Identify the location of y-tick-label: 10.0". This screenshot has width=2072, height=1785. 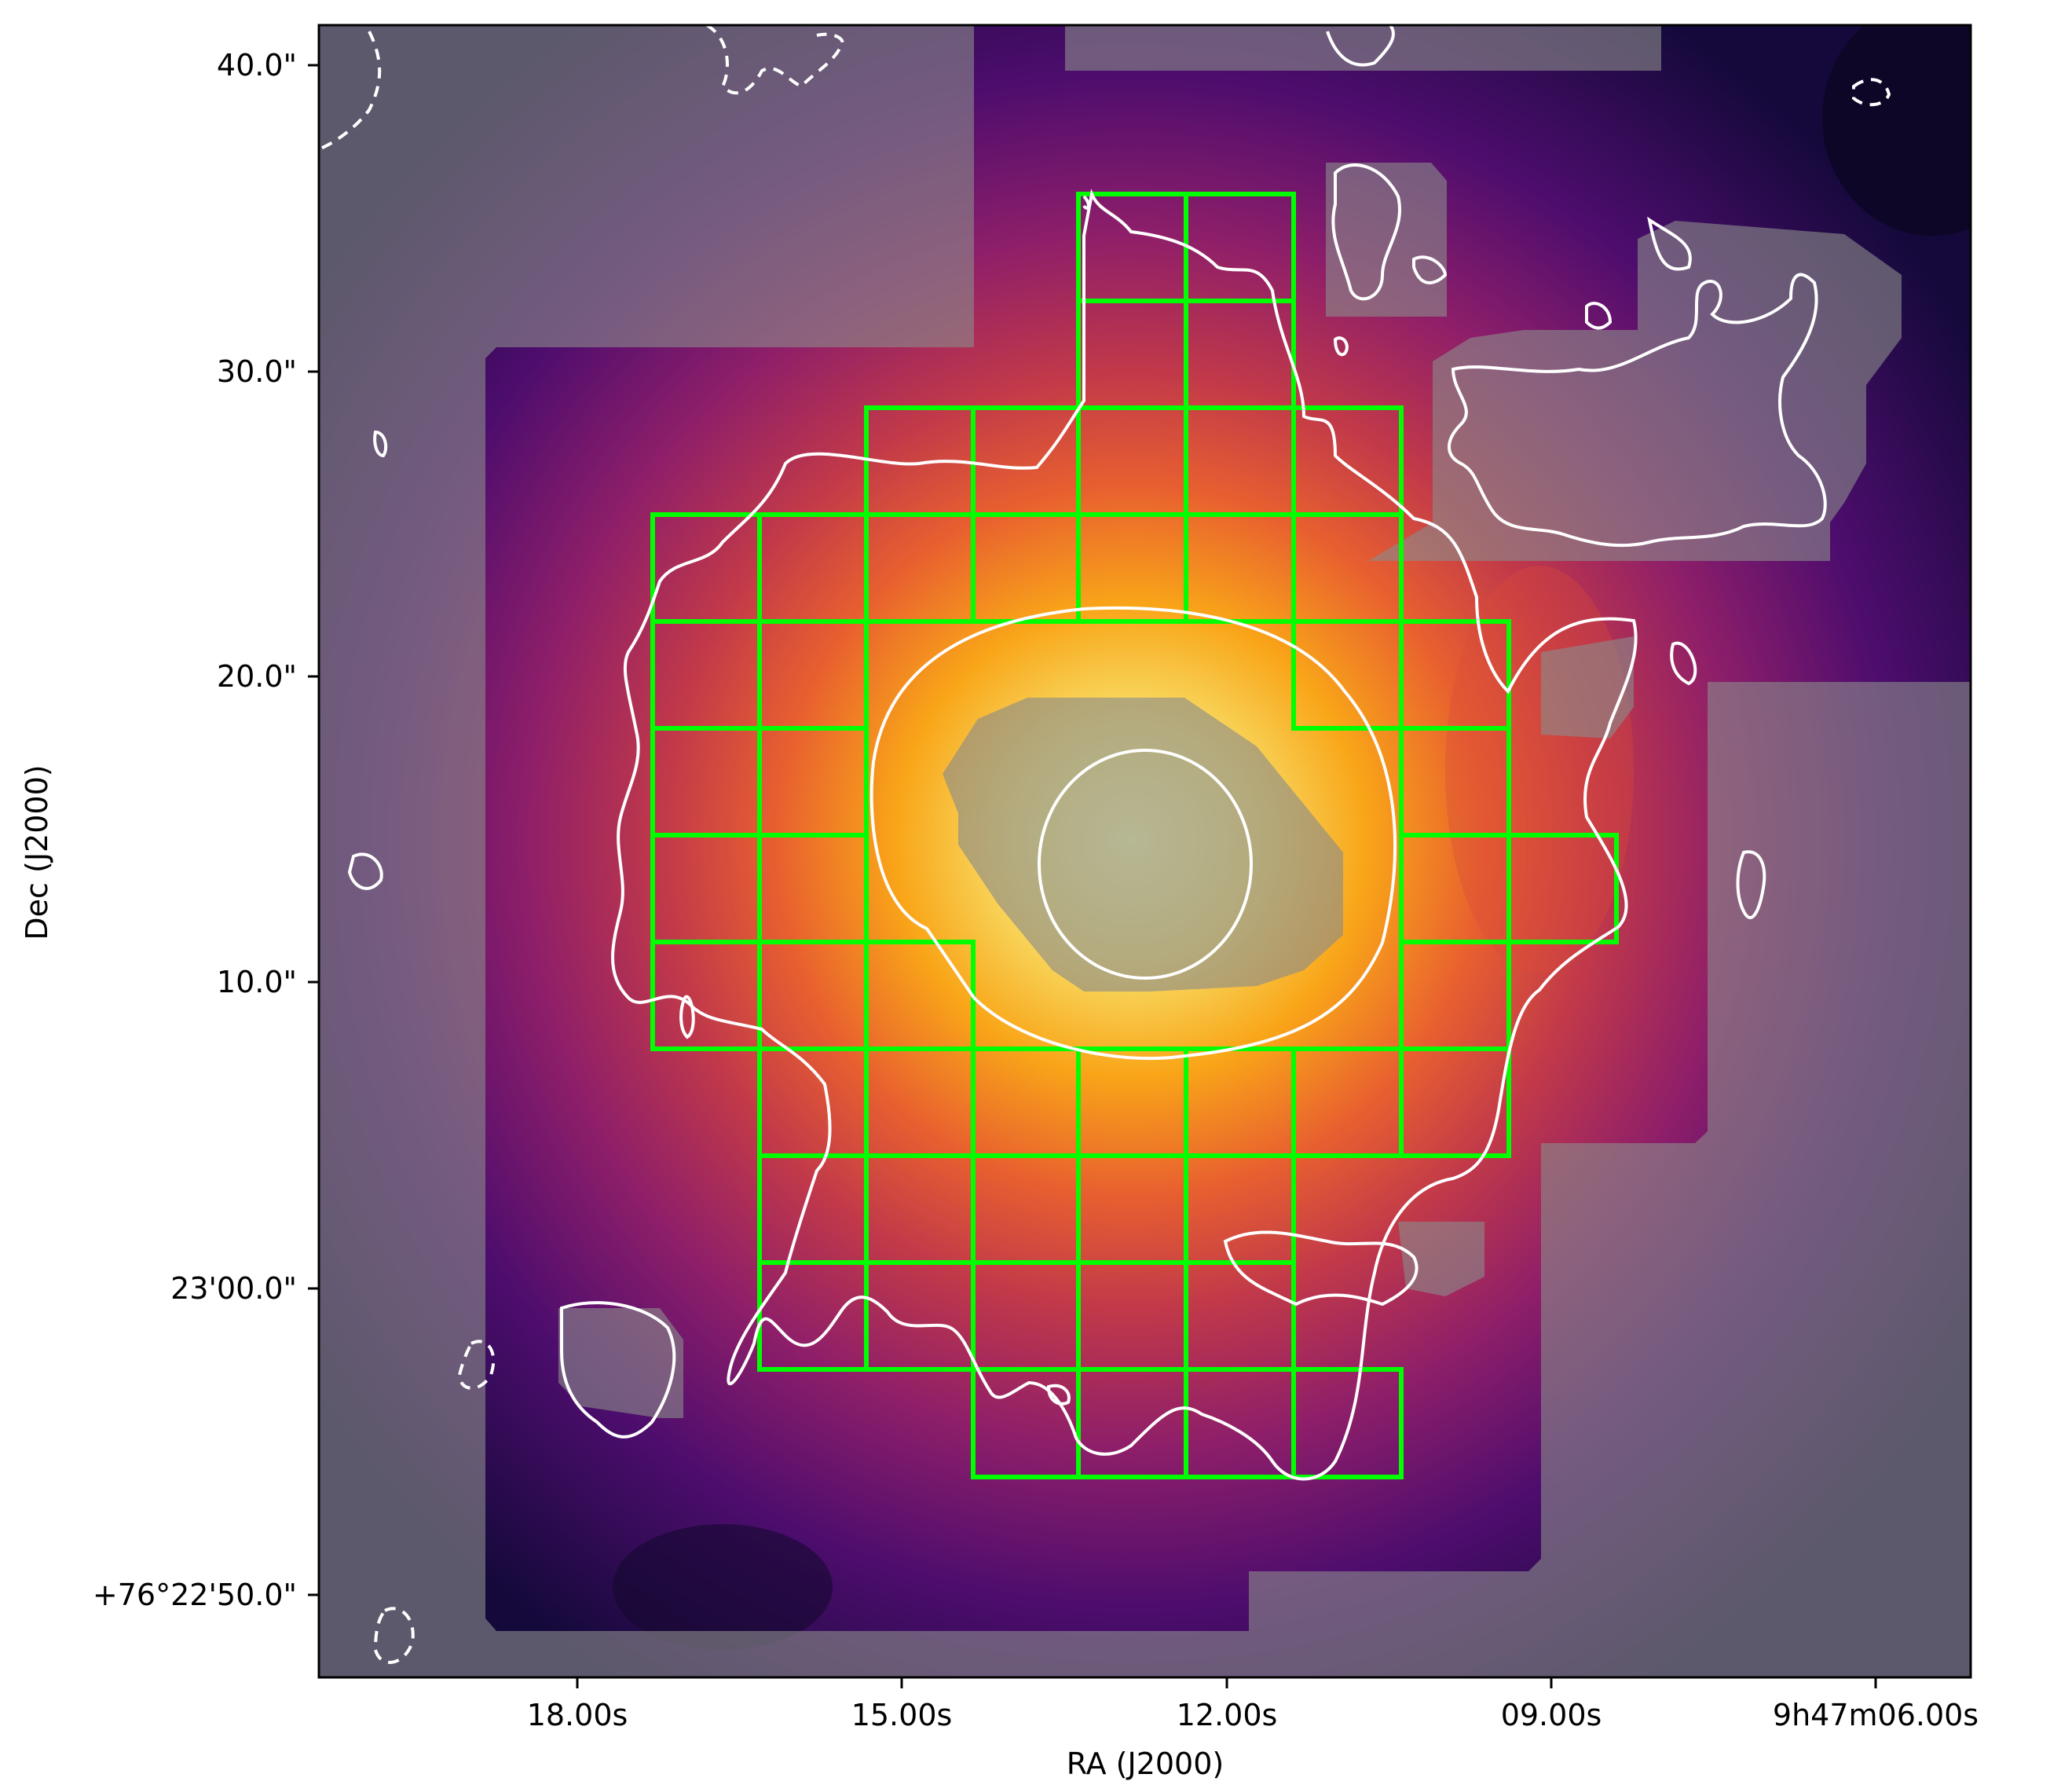
(257, 982).